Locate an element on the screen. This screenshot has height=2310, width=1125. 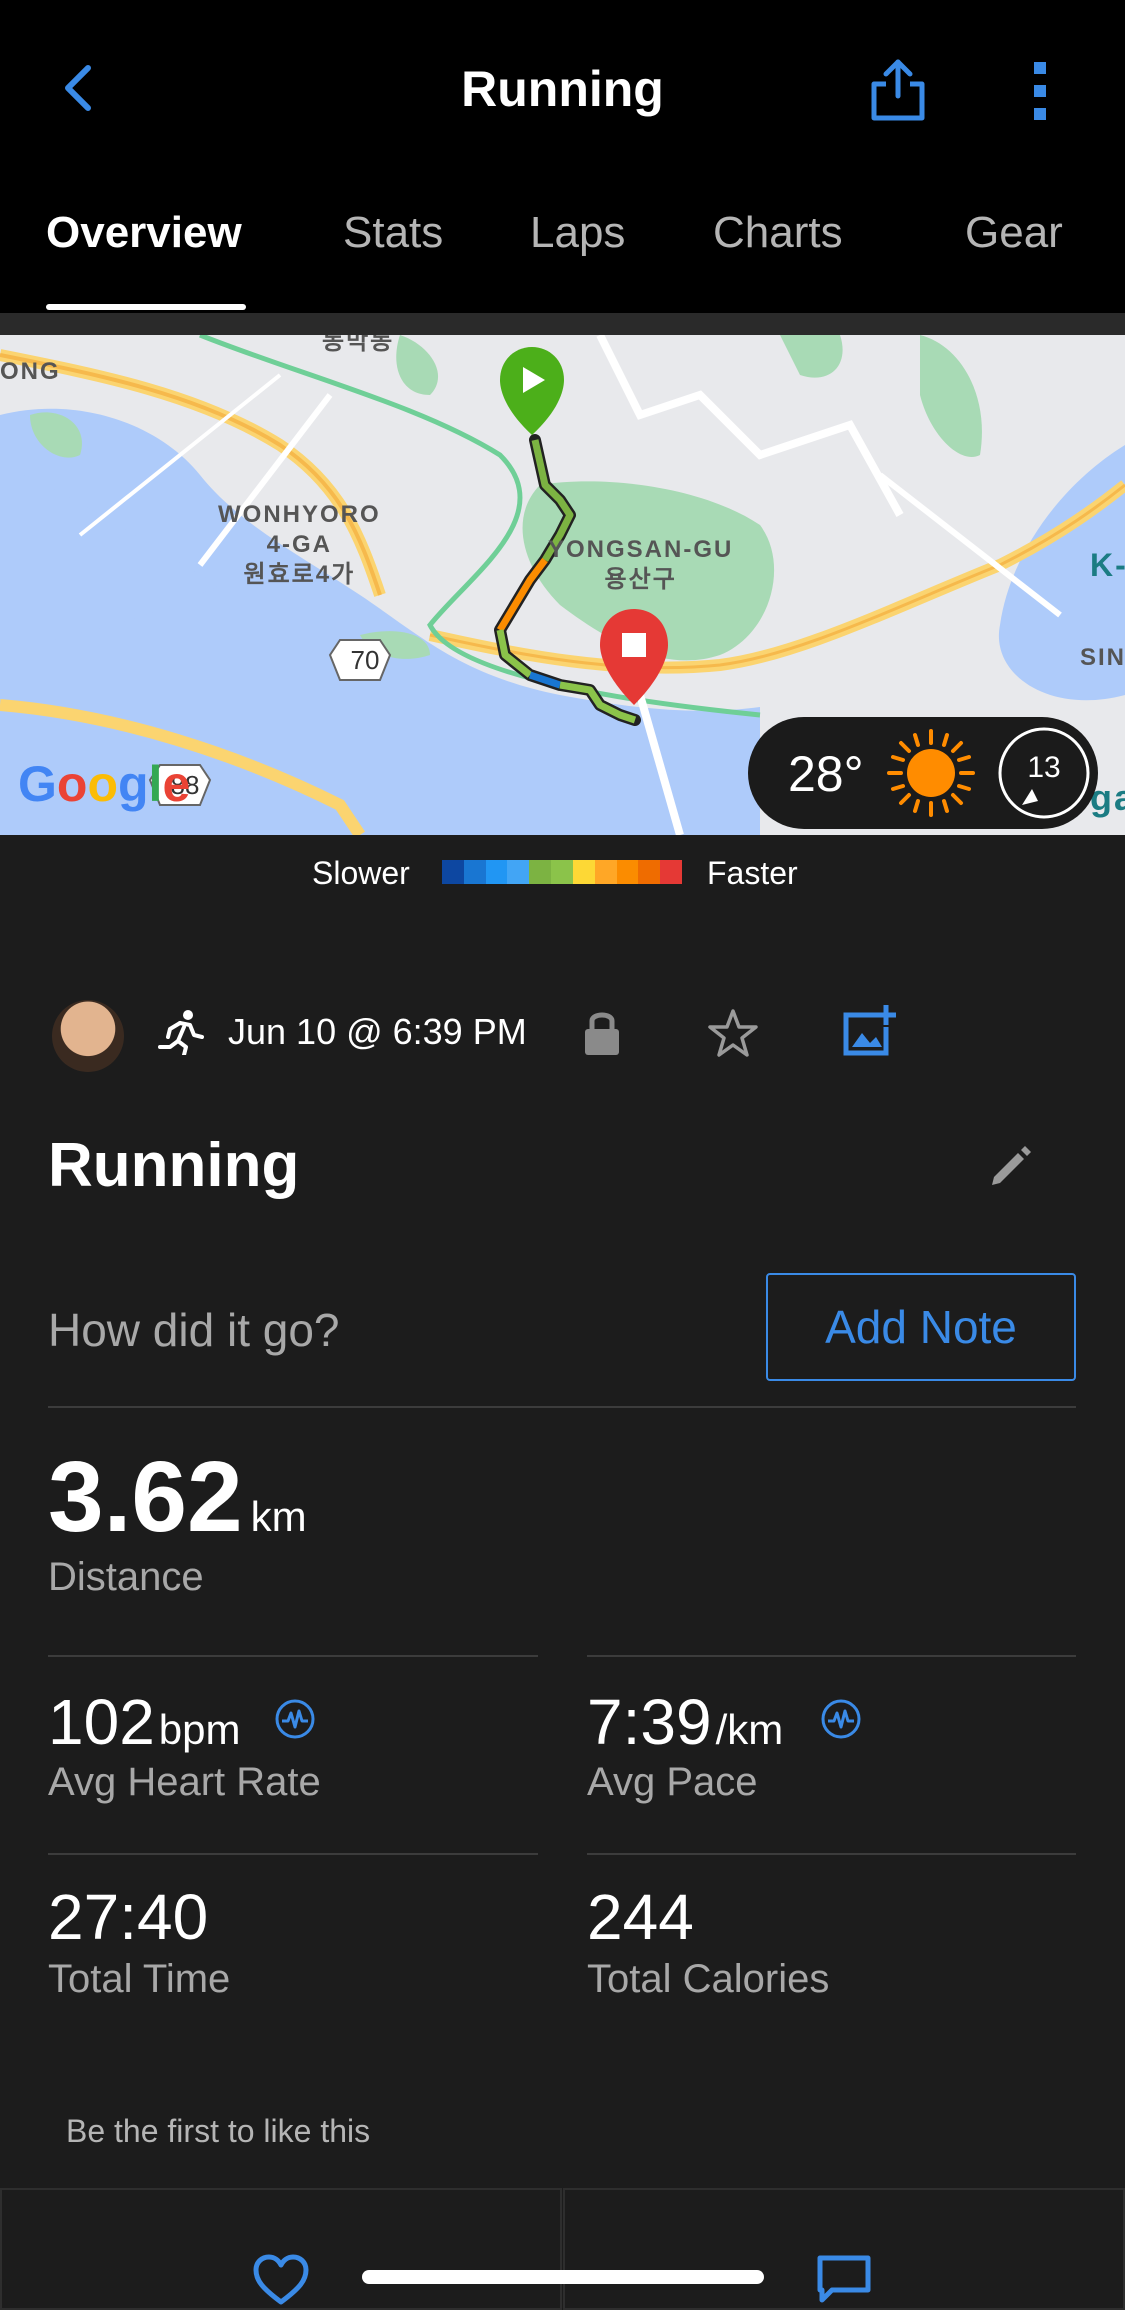
home-indicator is located at coordinates (563, 2277).